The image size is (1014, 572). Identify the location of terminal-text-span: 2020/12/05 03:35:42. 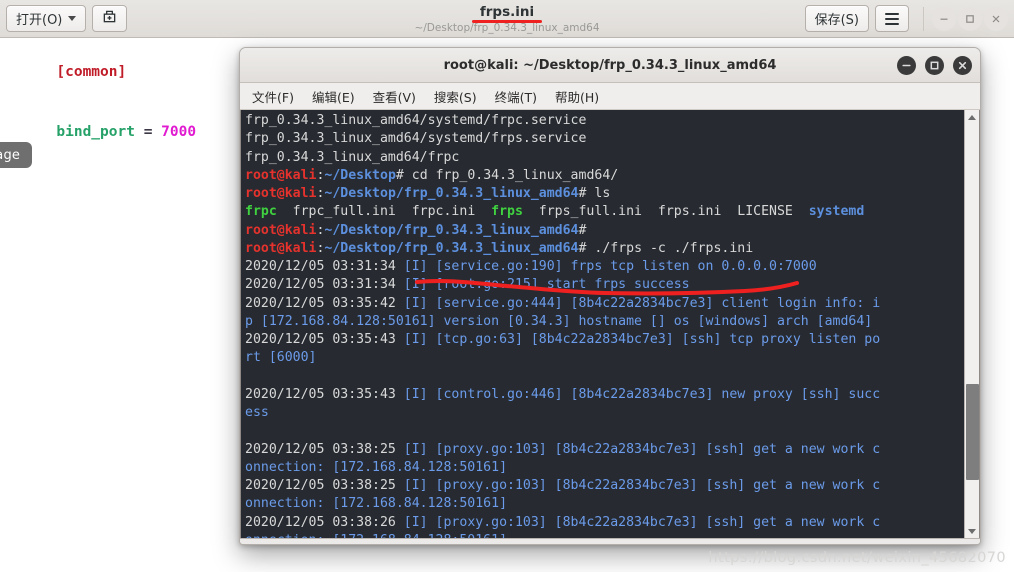
(324, 303).